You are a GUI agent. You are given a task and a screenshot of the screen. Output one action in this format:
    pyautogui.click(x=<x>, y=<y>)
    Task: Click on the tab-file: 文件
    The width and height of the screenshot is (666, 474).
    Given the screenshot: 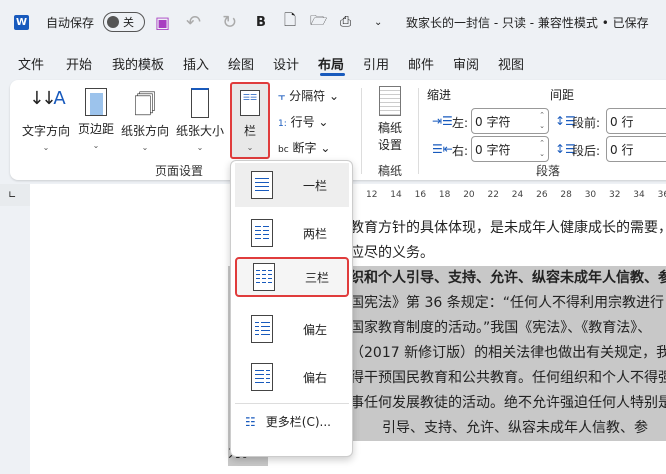 What is the action you would take?
    pyautogui.click(x=31, y=63)
    